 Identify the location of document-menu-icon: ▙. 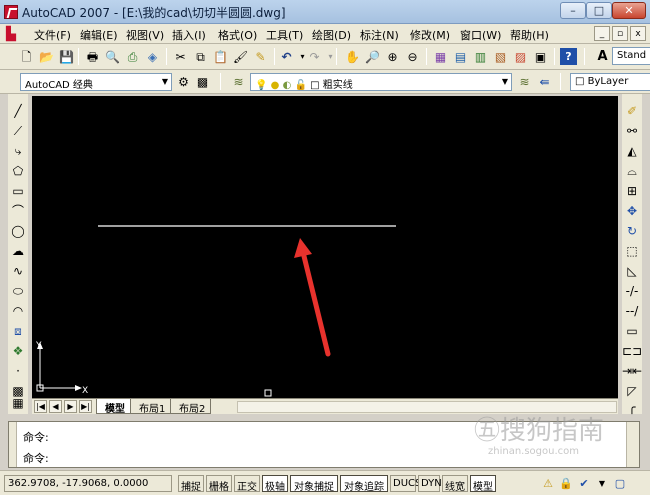
(11, 34).